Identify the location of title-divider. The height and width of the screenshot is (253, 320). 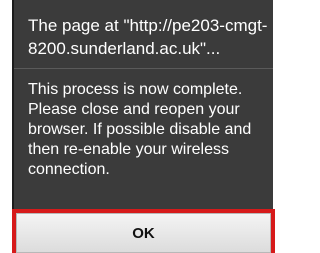
(143, 68).